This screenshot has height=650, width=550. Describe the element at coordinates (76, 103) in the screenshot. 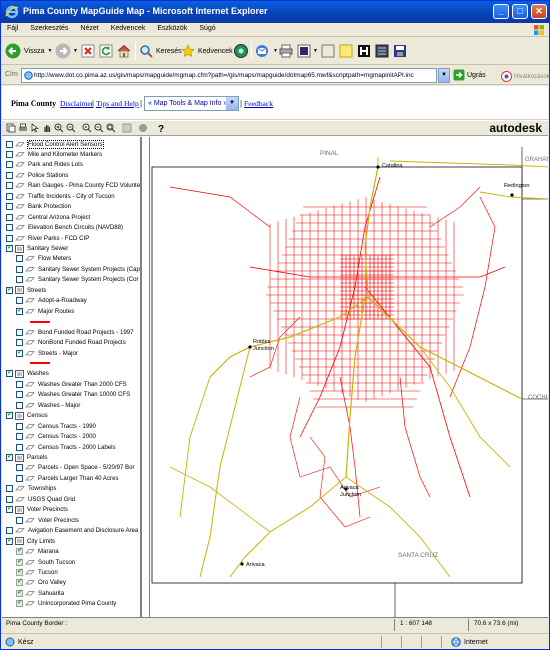

I see `disclaimer-link: Disclaimer` at that location.